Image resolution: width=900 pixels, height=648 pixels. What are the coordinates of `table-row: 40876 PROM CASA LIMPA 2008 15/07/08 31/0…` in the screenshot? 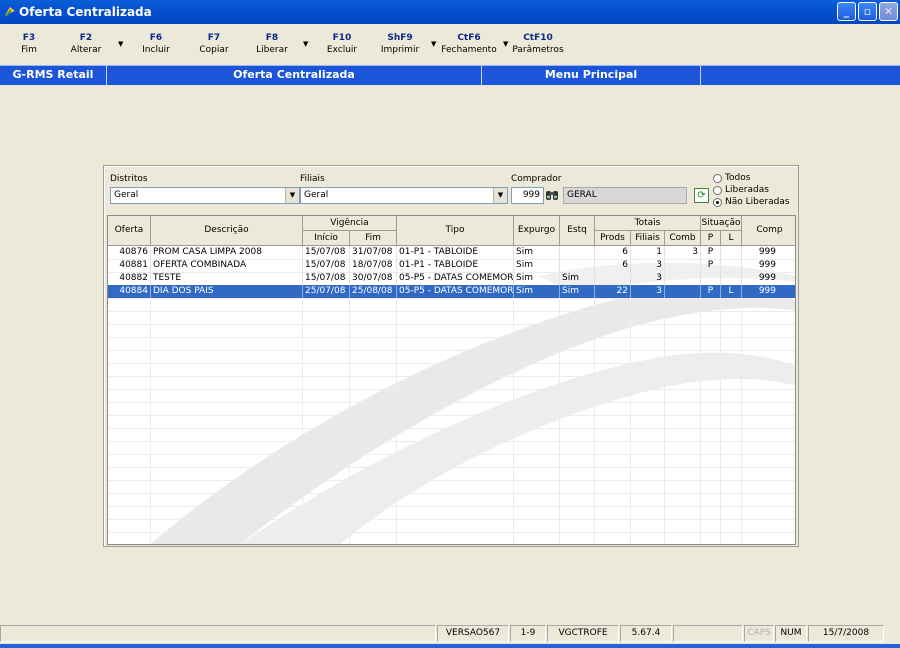 It's located at (451, 252).